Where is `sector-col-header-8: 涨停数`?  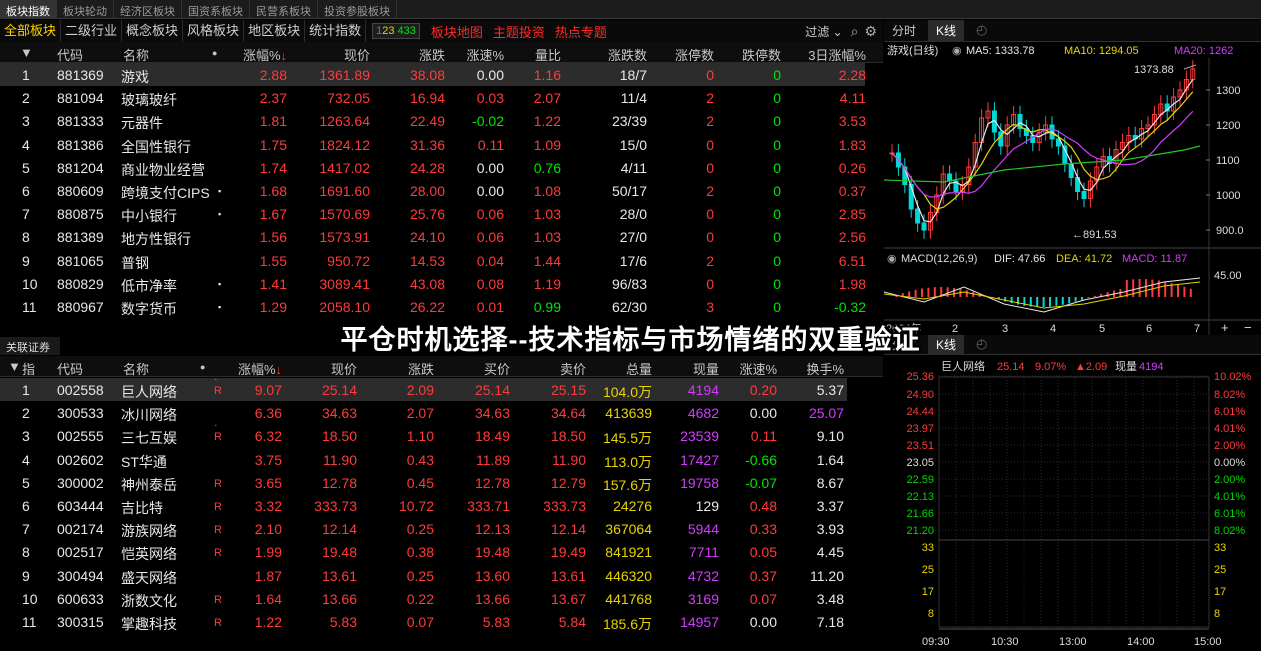
sector-col-header-8: 涨停数 is located at coordinates (682, 54).